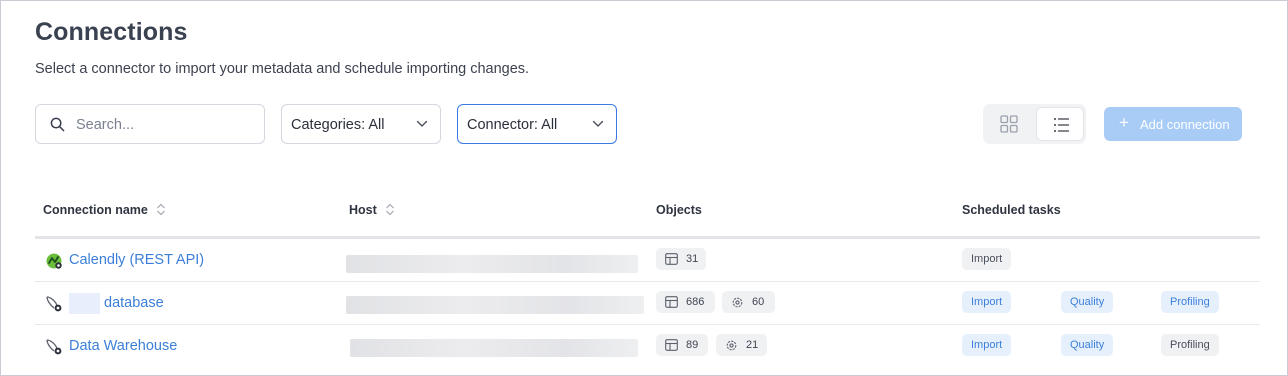 This screenshot has width=1288, height=376. What do you see at coordinates (1011, 210) in the screenshot?
I see `column-header-scheduled-tasks: Scheduled tasks` at bounding box center [1011, 210].